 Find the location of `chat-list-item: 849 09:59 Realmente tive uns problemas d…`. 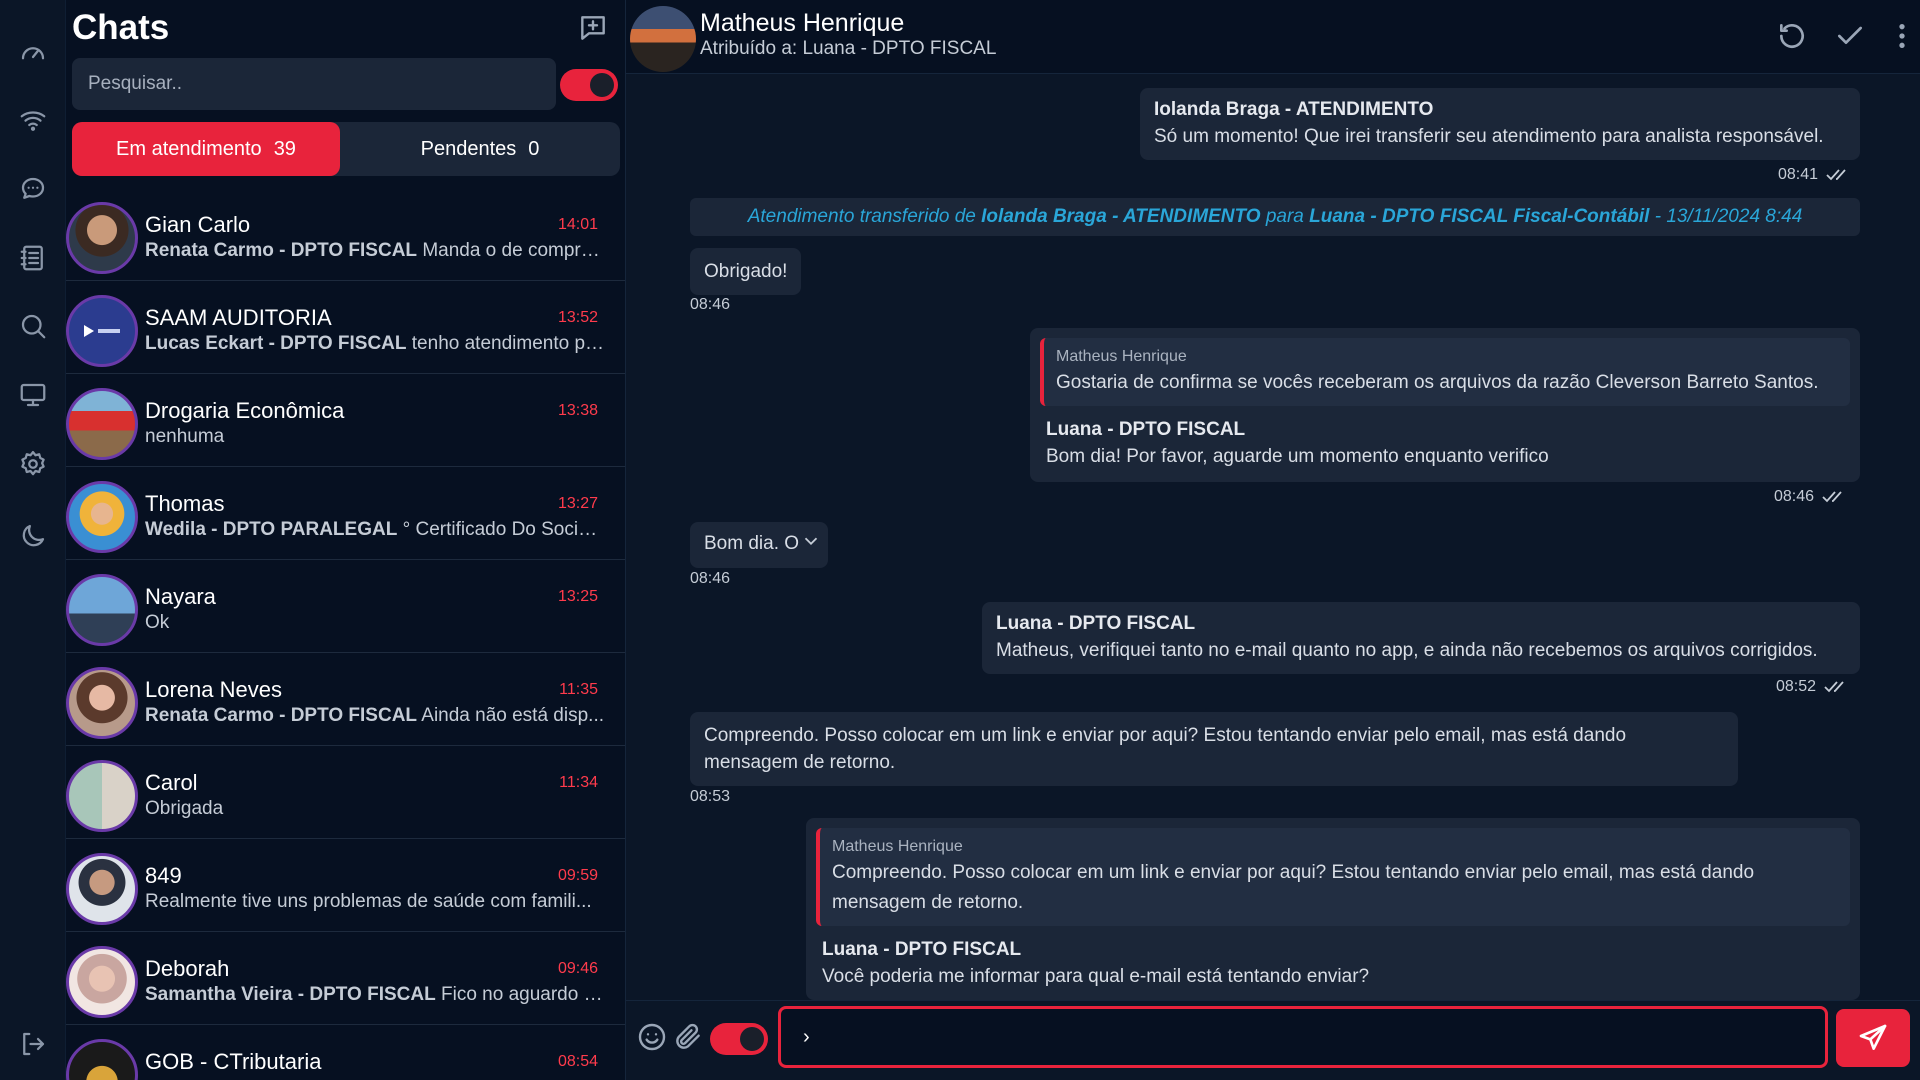

chat-list-item: 849 09:59 Realmente tive uns problemas d… is located at coordinates (345, 885).